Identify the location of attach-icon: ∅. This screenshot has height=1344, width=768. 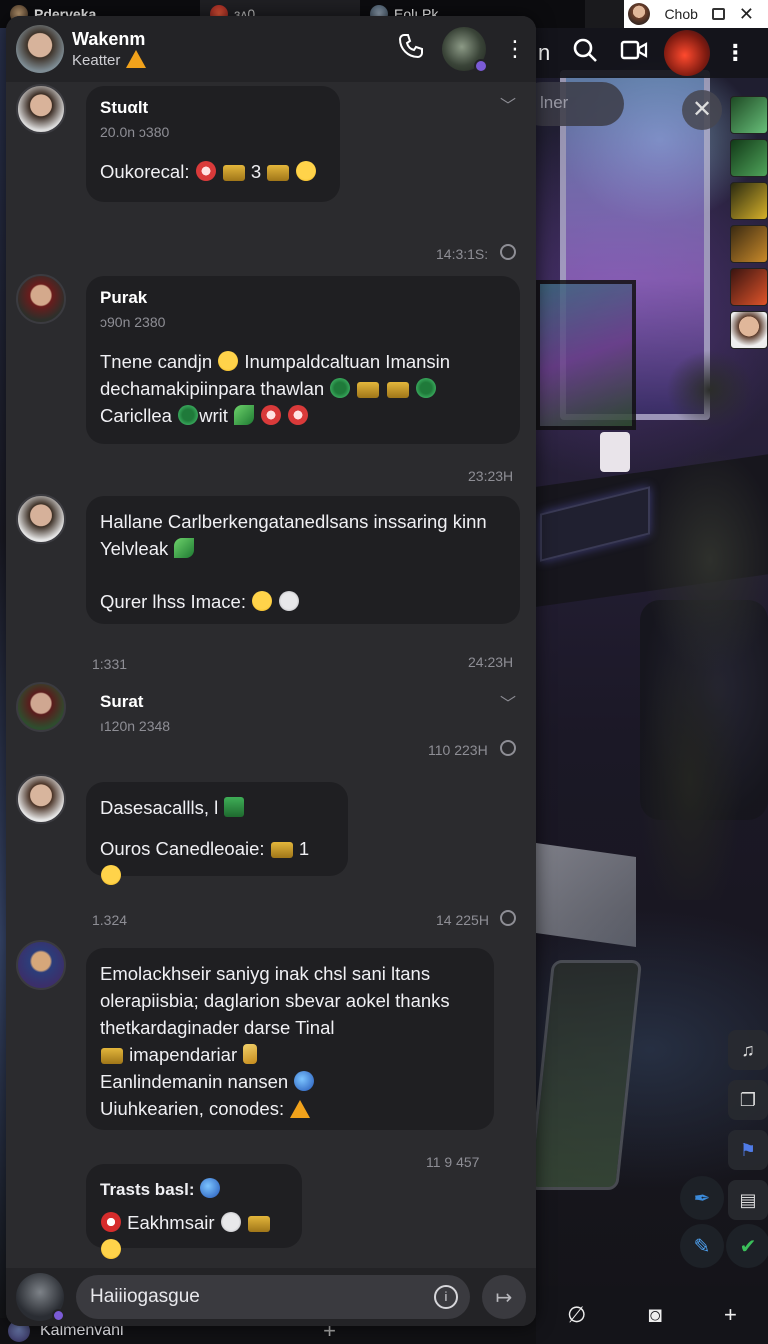
(576, 1315).